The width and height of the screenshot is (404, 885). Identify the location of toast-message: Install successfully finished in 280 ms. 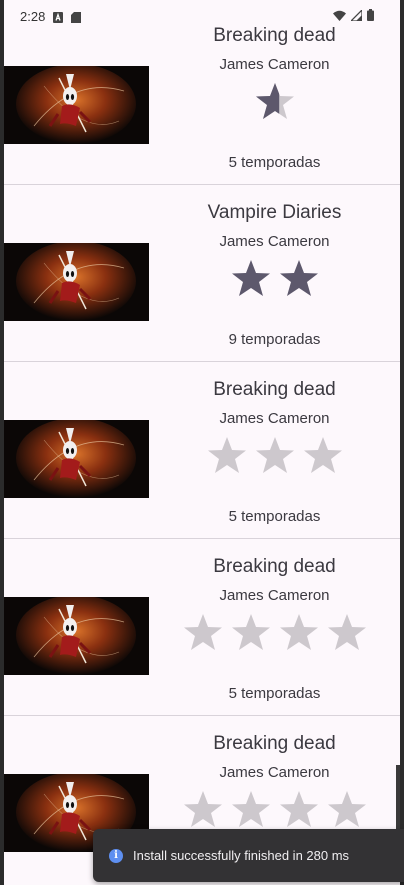
(241, 855).